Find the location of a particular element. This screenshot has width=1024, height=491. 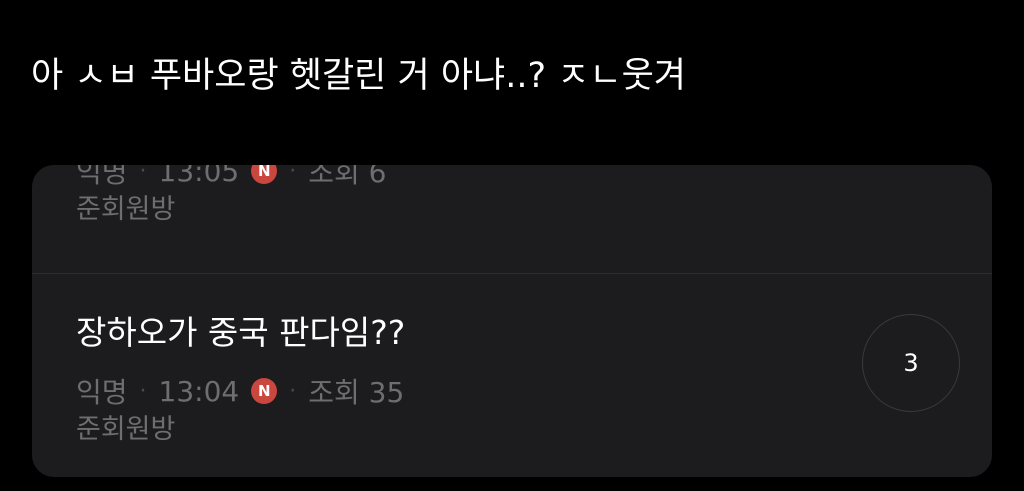

post-title: 장하오가 중국 판다임?? is located at coordinates (240, 333).